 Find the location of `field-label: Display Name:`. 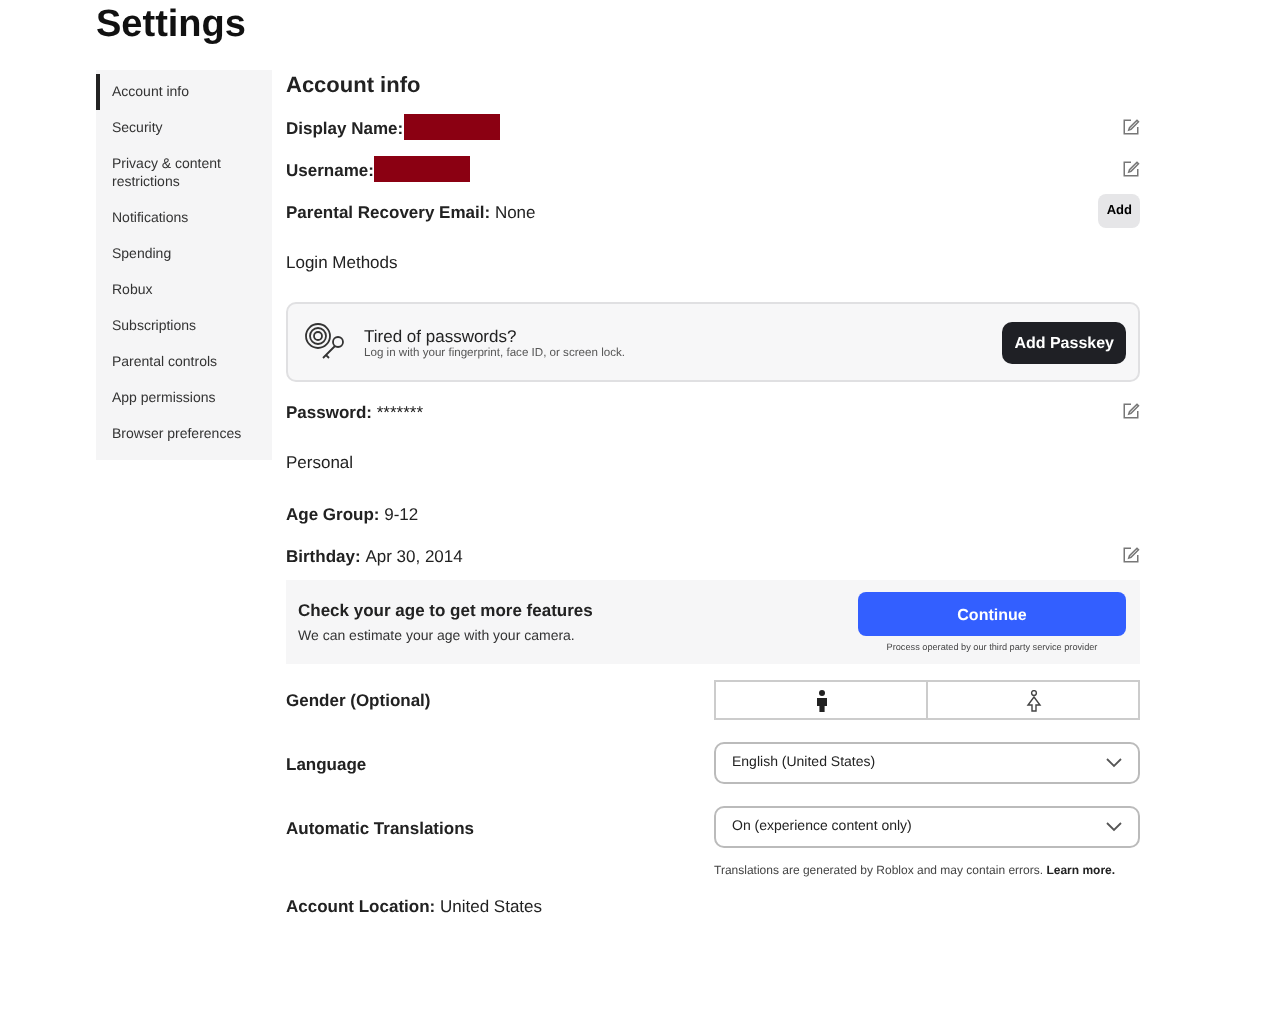

field-label: Display Name: is located at coordinates (393, 127).